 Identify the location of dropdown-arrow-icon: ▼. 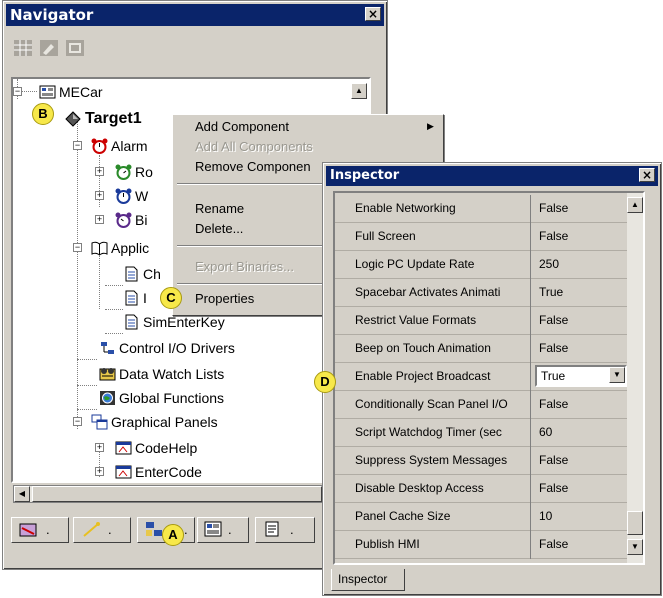
(617, 375).